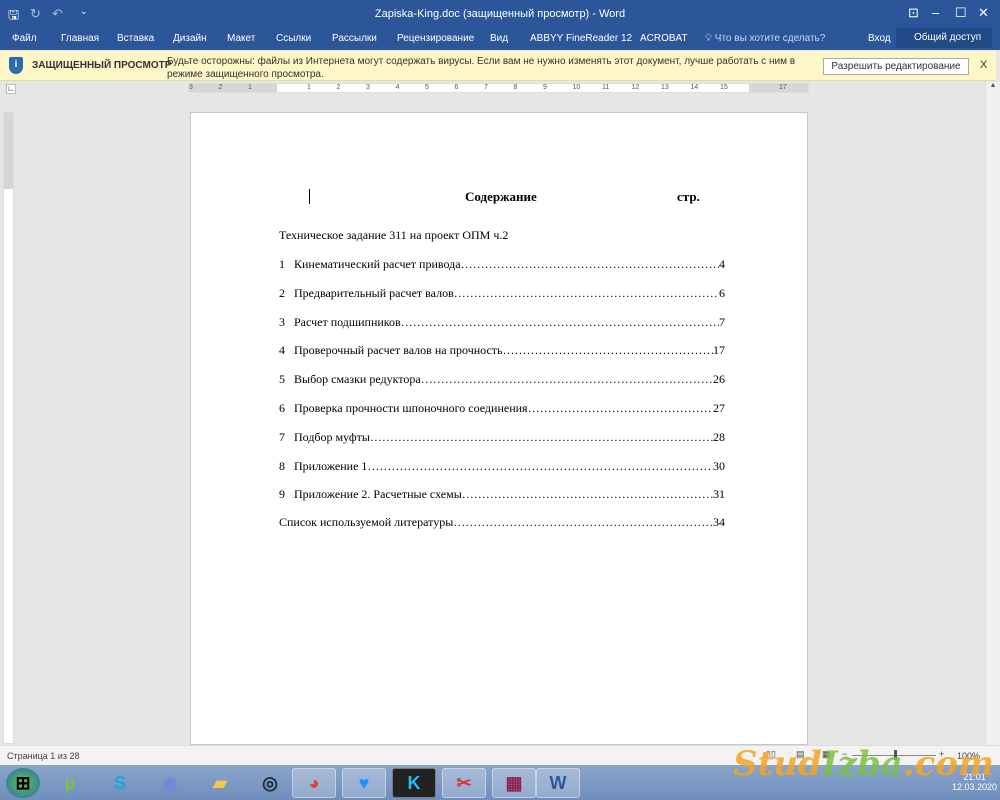 The width and height of the screenshot is (1000, 800). Describe the element at coordinates (331, 465) in the screenshot. I see `toc-title: Приложение 1` at that location.